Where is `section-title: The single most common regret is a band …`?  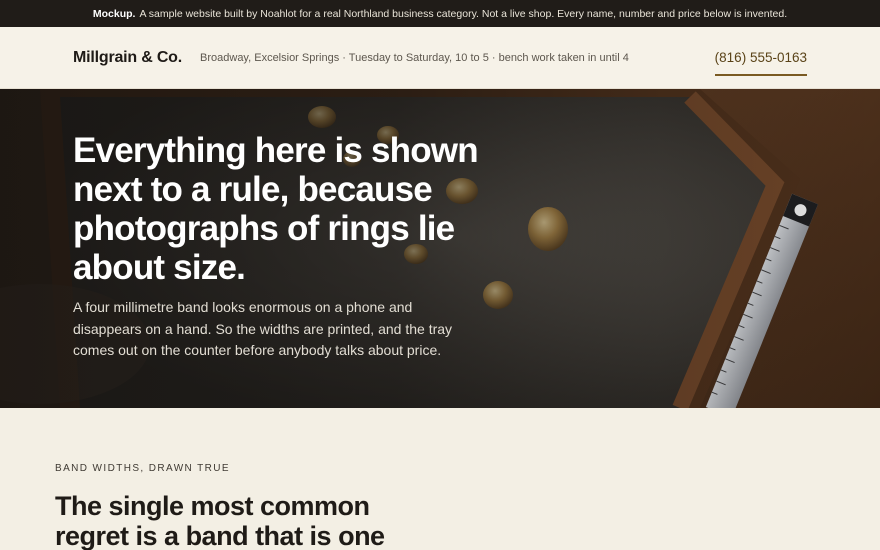
section-title: The single most common regret is a band … is located at coordinates (220, 520).